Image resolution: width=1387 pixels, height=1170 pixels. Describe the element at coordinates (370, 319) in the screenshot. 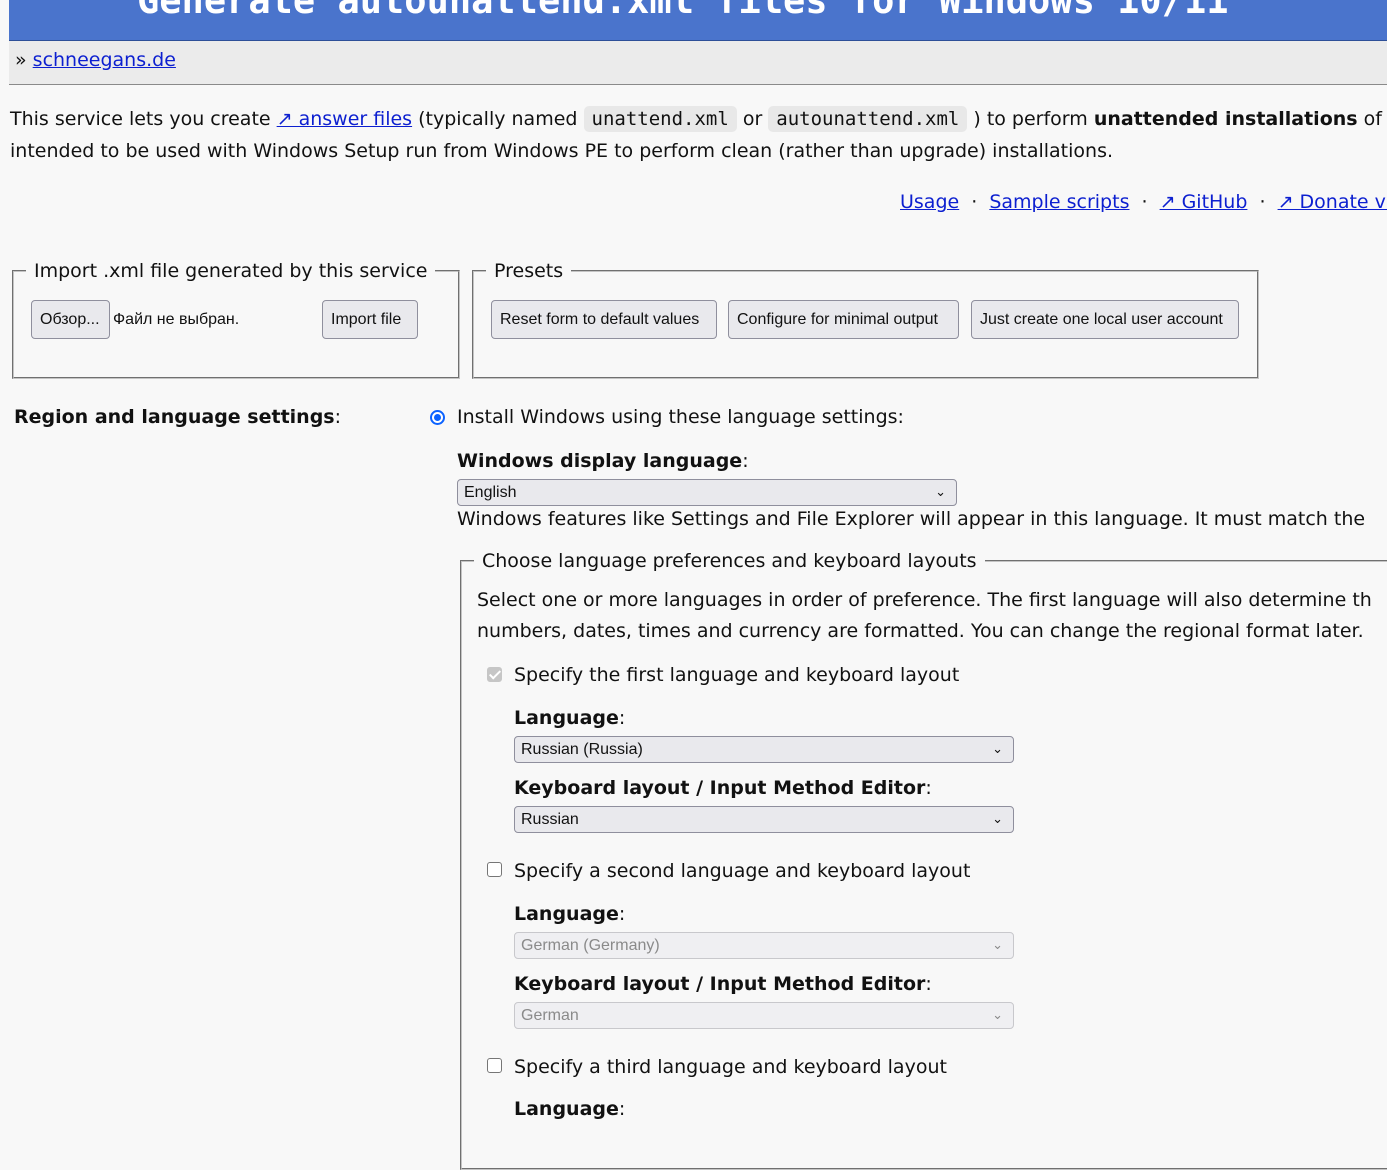

I see `import-file-button: Import file` at that location.